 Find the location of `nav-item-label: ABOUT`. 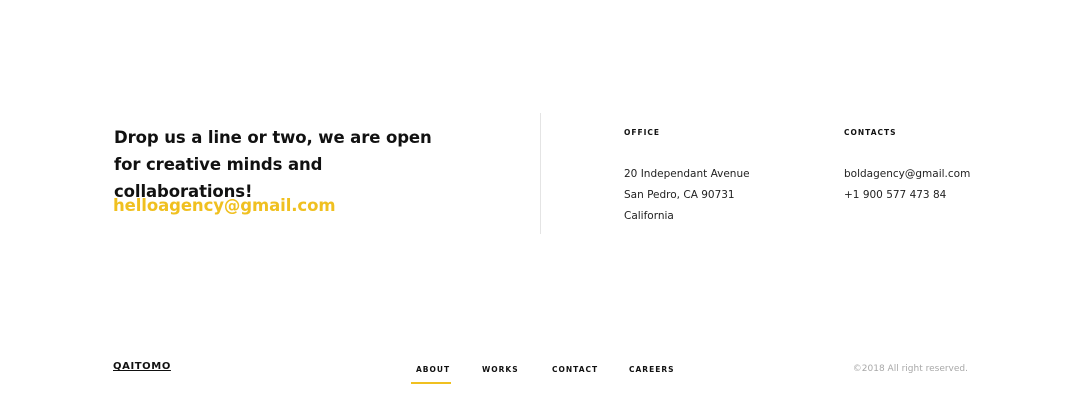

nav-item-label: ABOUT is located at coordinates (433, 369).